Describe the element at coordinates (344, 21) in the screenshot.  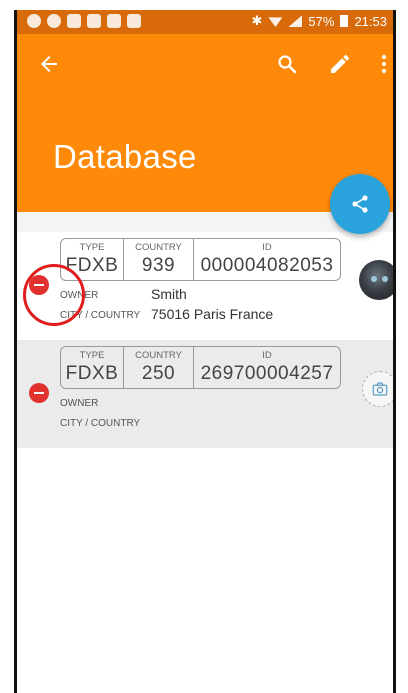
I see `battery-icon` at that location.